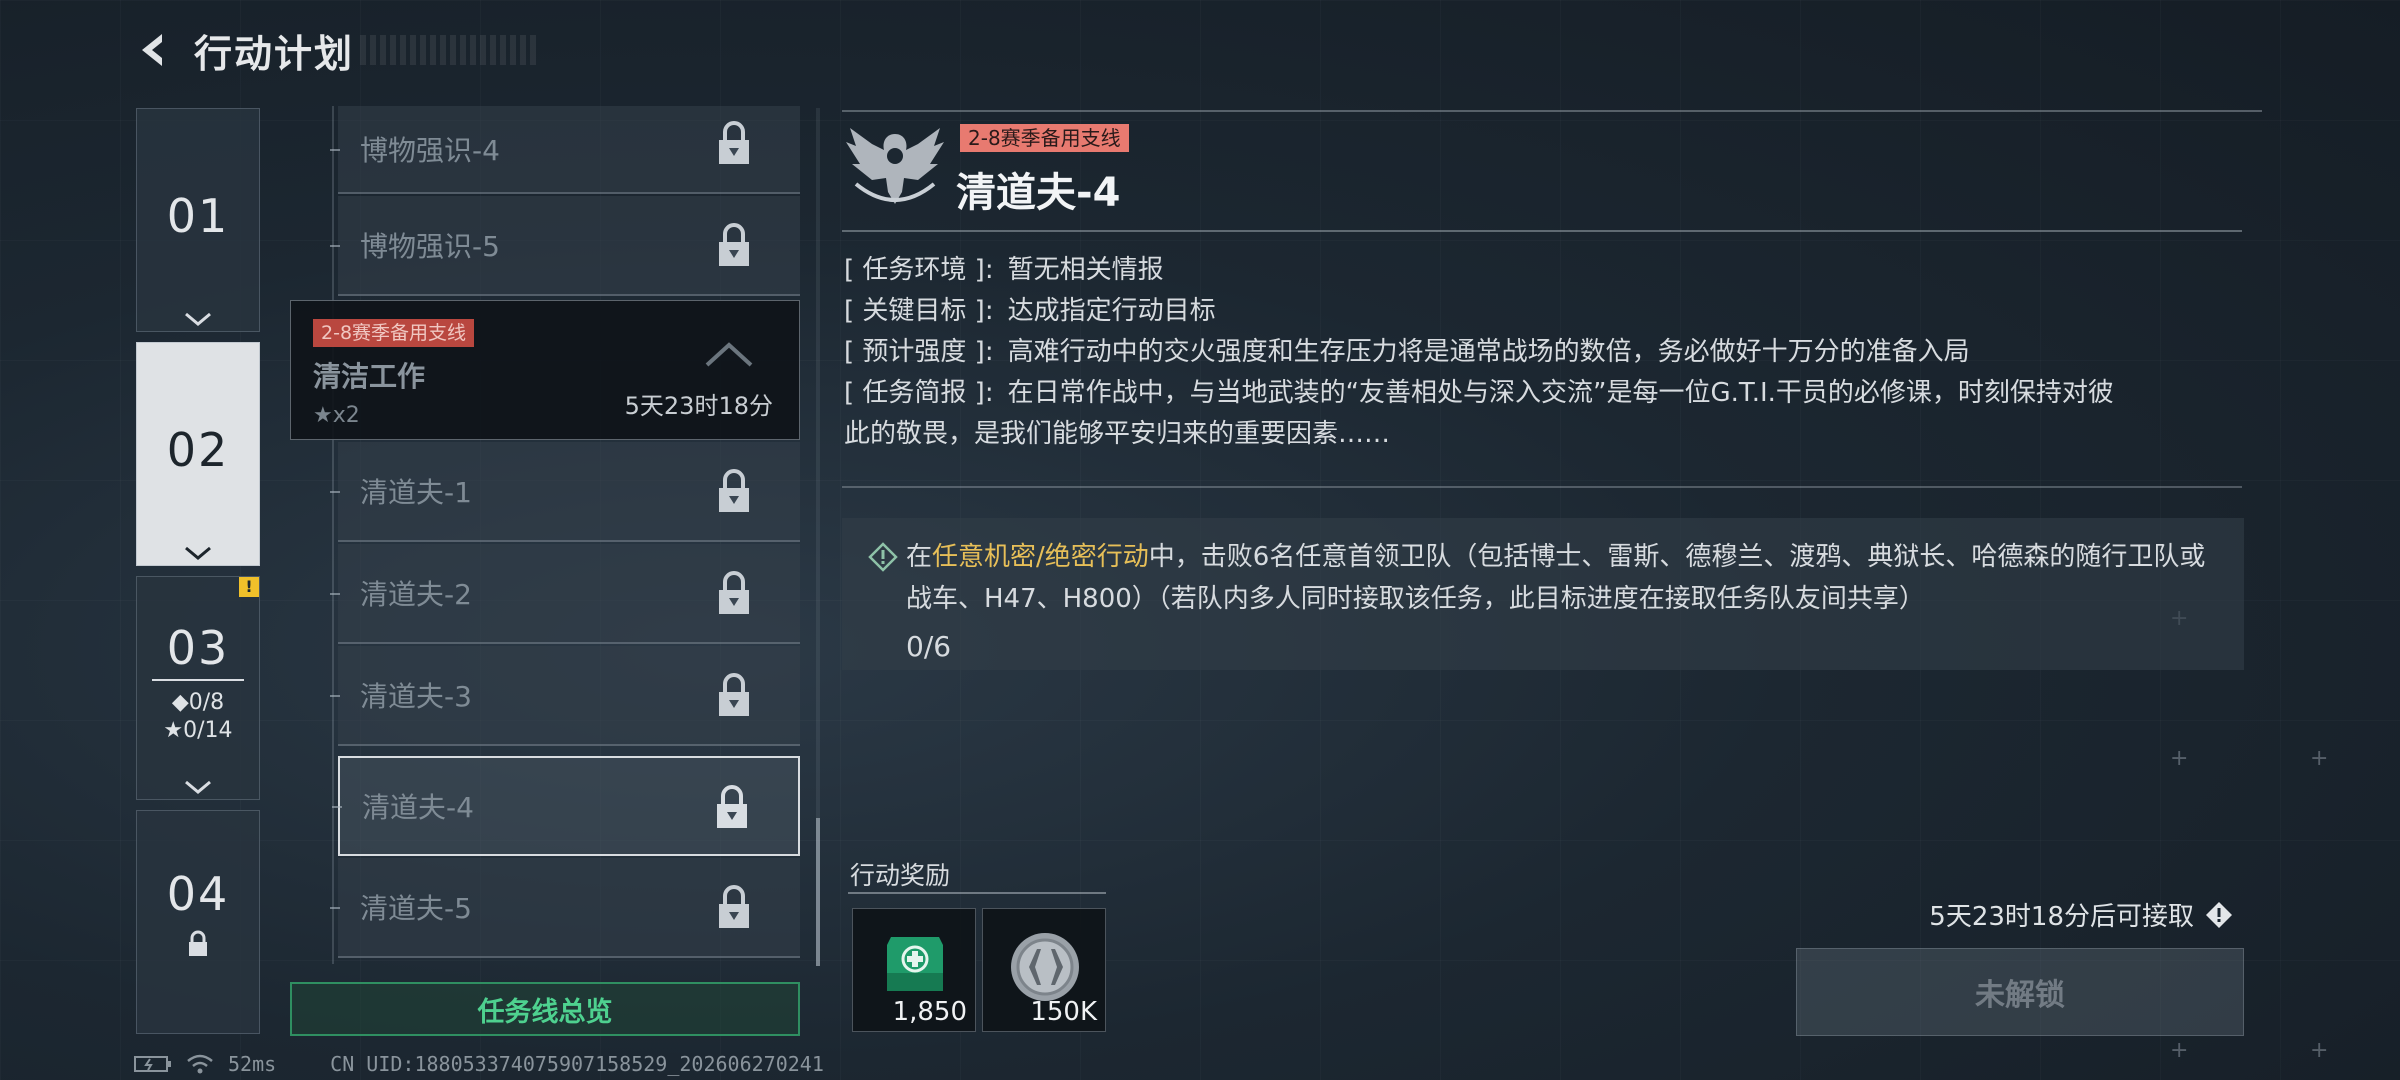 This screenshot has height=1080, width=2400. What do you see at coordinates (929, 1012) in the screenshot?
I see `reward-quantity: 1,850` at bounding box center [929, 1012].